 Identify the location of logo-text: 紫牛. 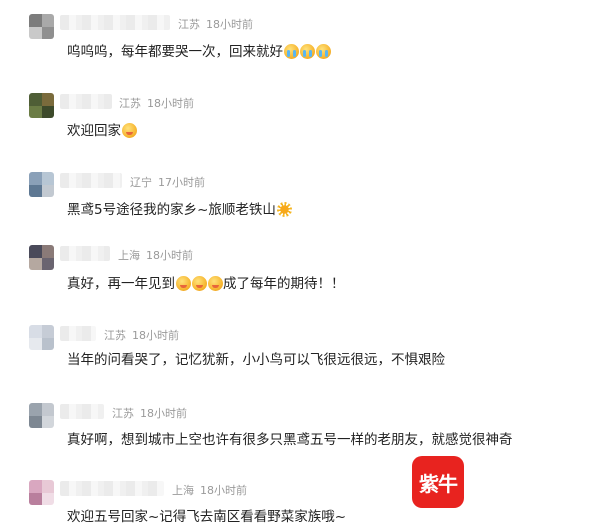
(438, 483).